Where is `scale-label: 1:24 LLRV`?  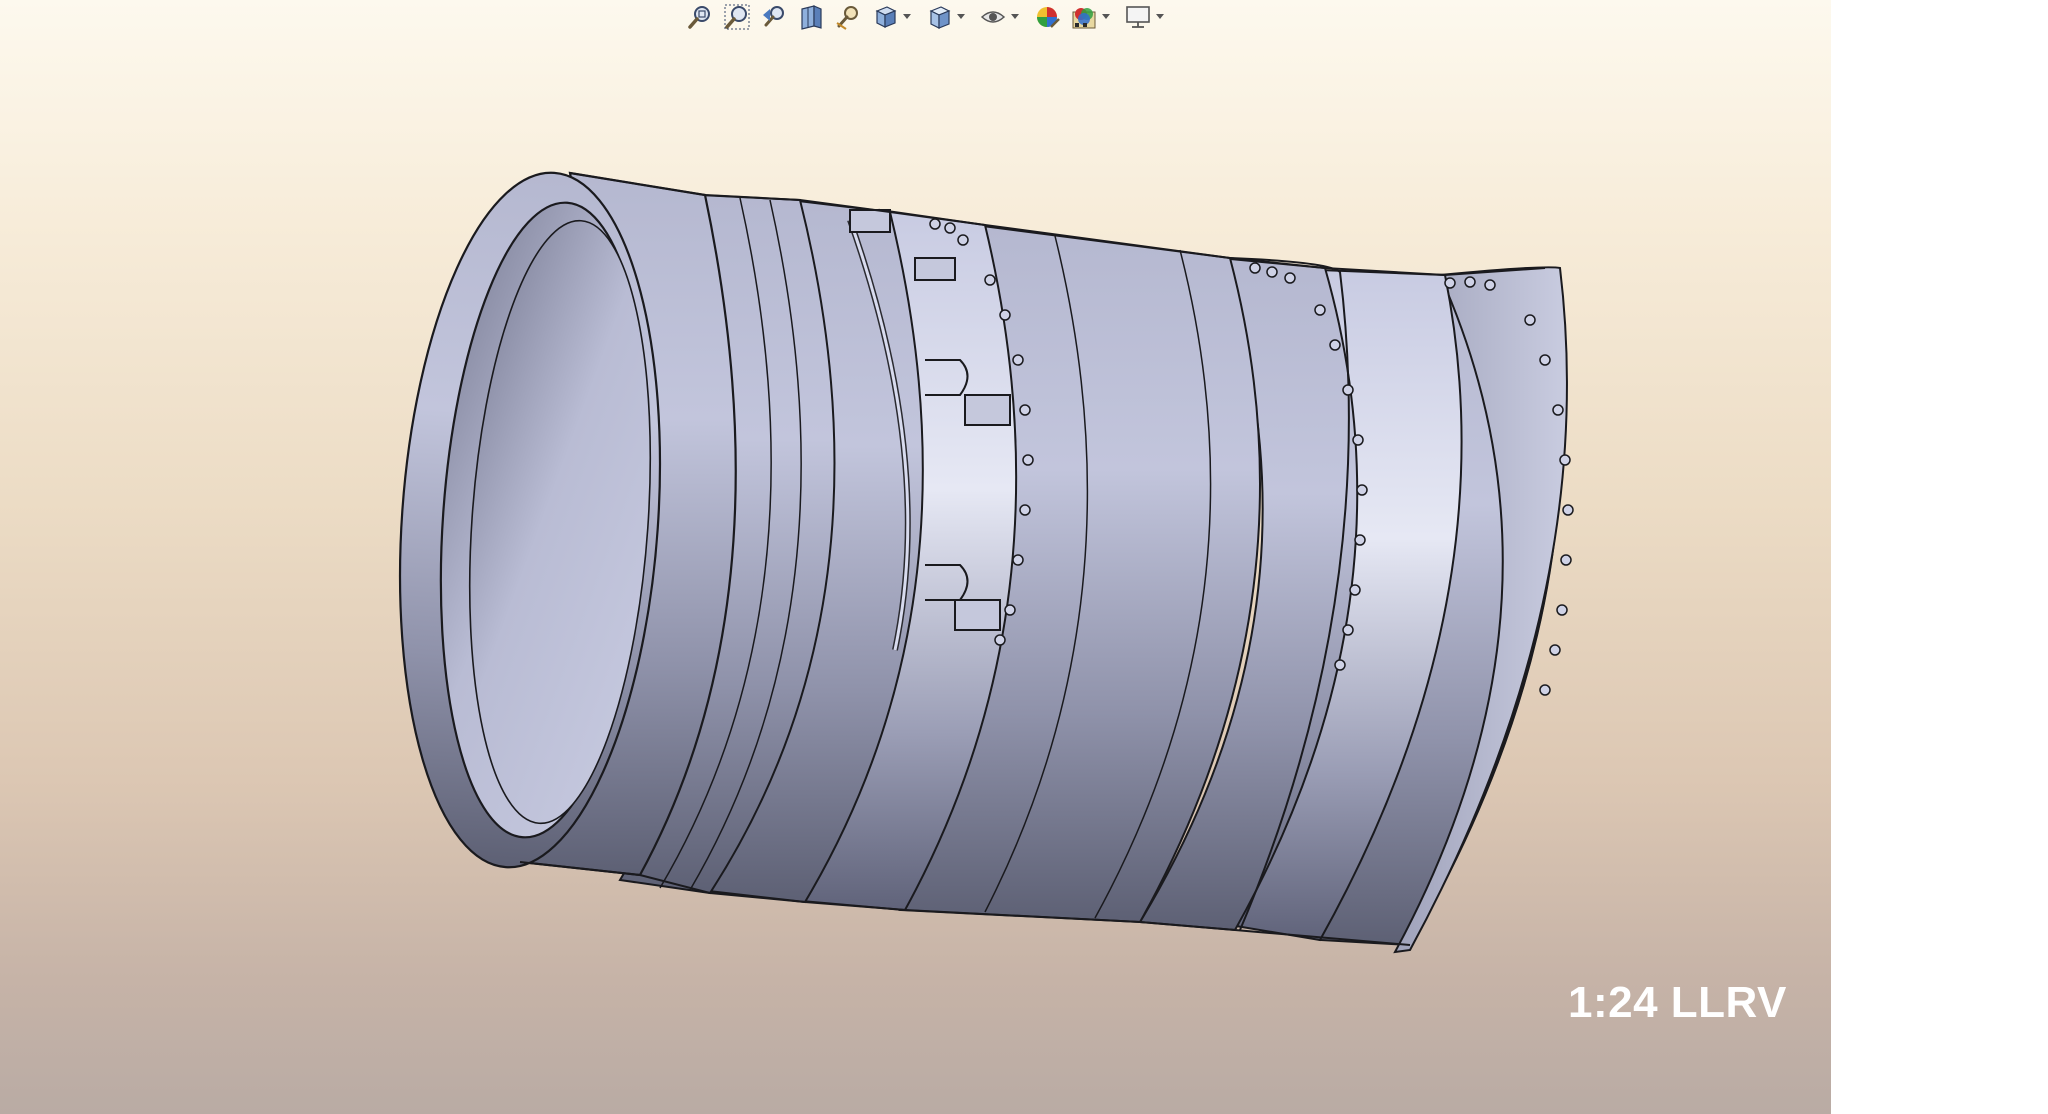
scale-label: 1:24 LLRV is located at coordinates (1677, 1002).